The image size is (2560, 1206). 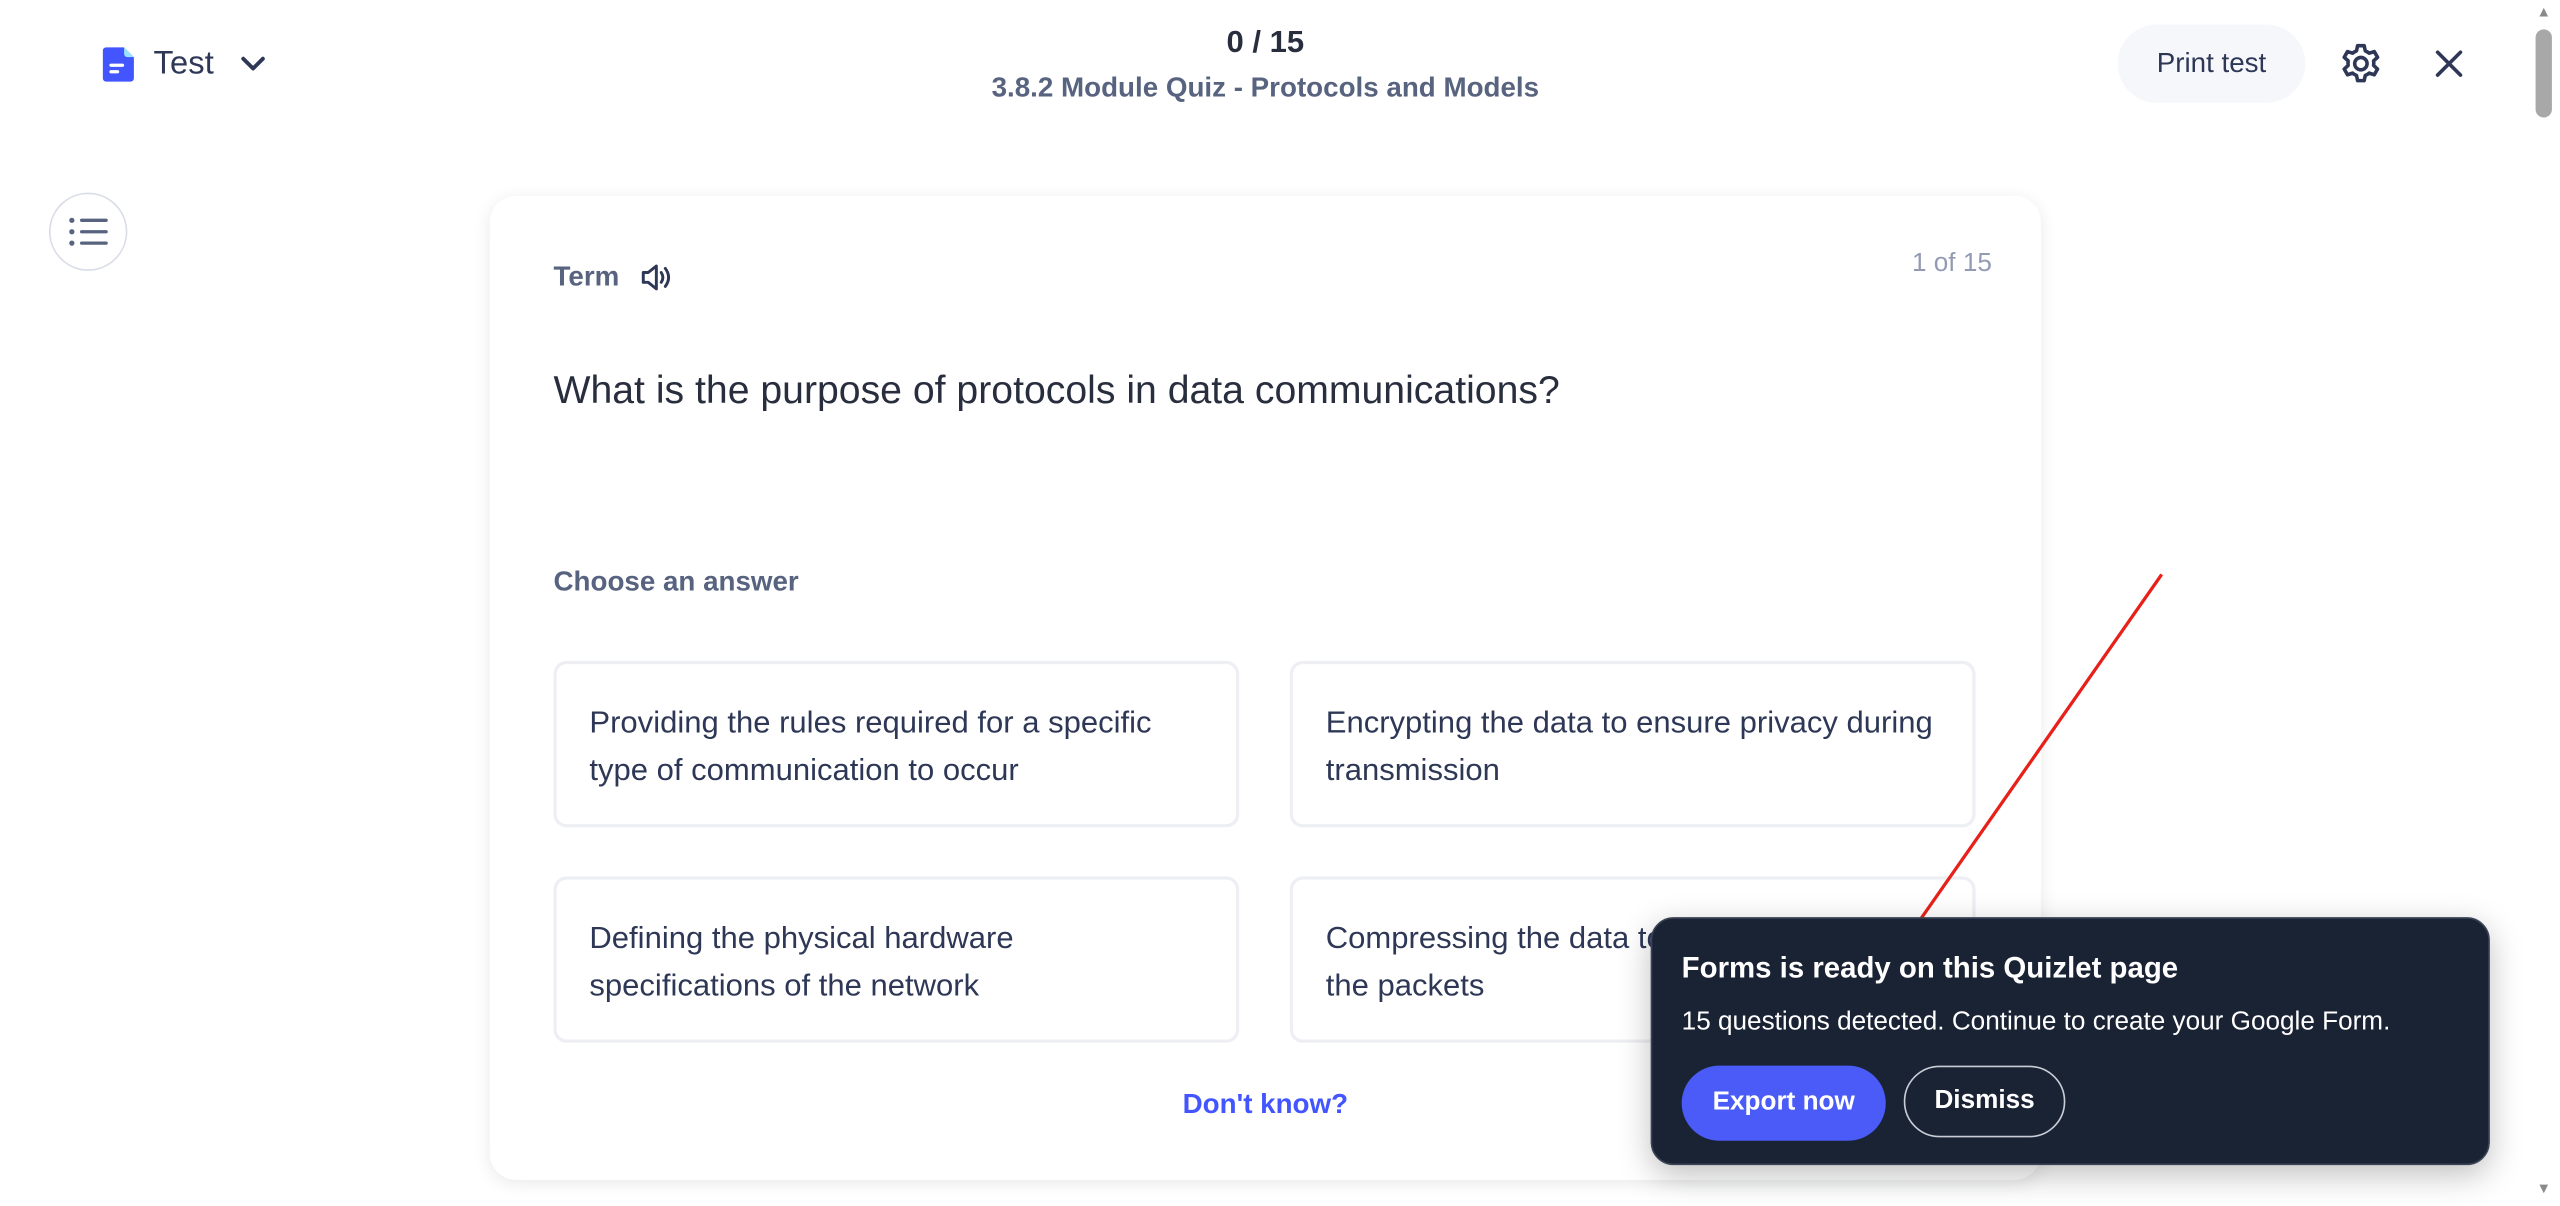 I want to click on gear-icon, so click(x=2361, y=63).